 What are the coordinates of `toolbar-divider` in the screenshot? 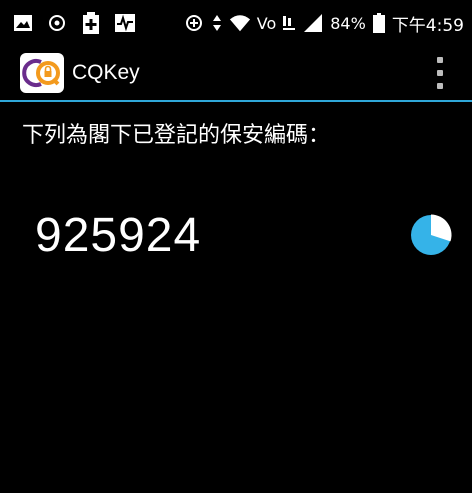 It's located at (236, 101).